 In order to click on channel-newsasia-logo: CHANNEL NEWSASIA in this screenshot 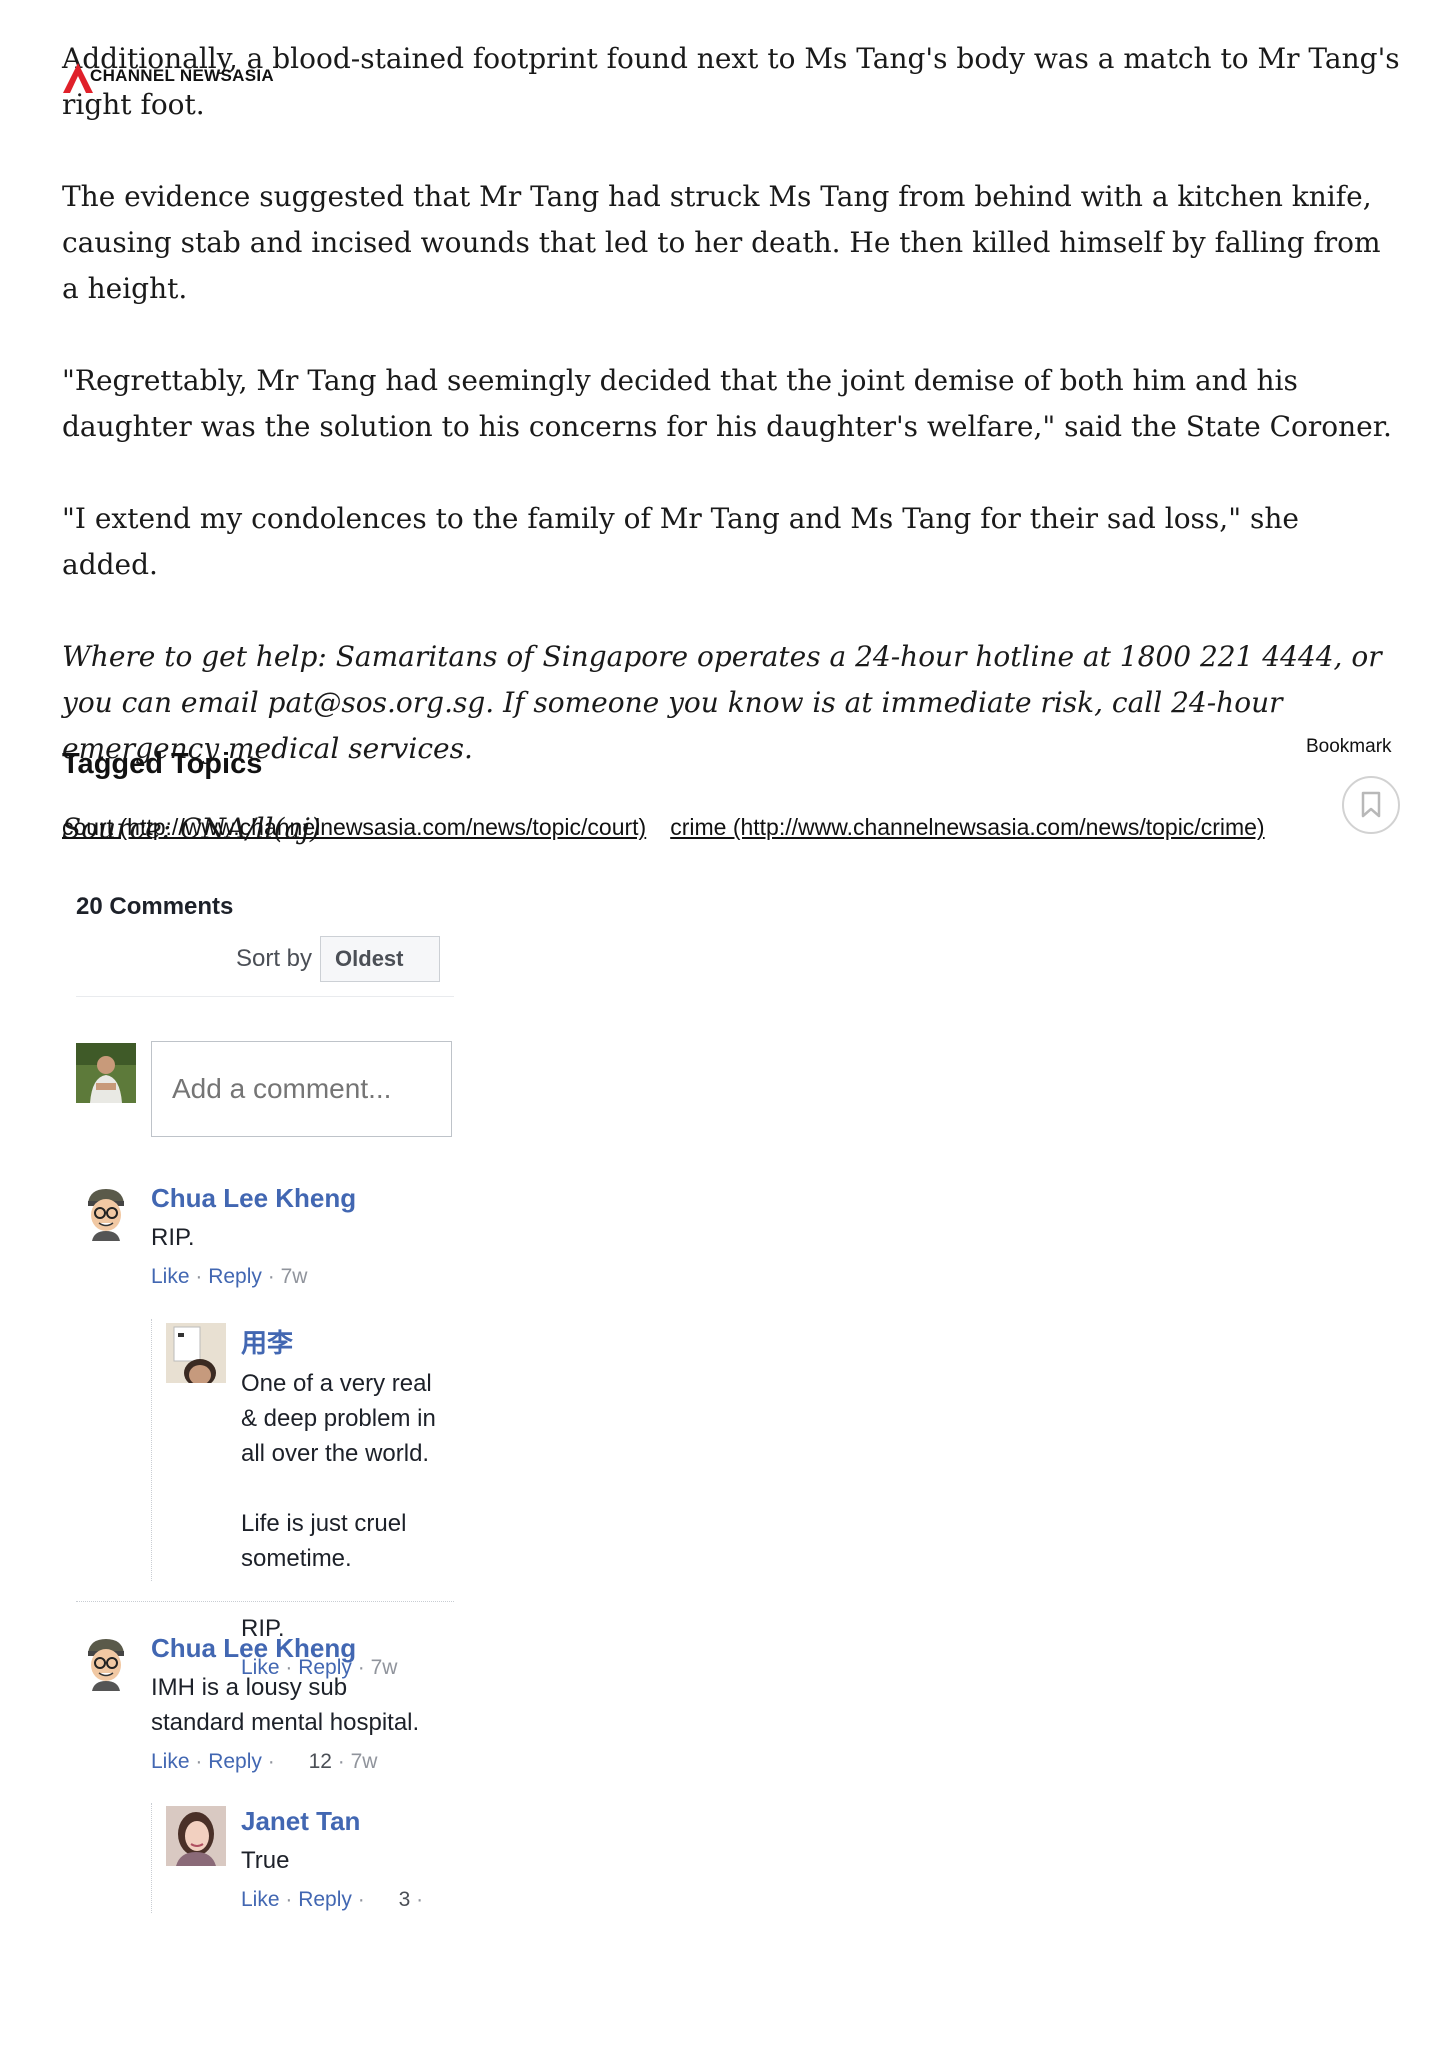, I will do `click(167, 78)`.